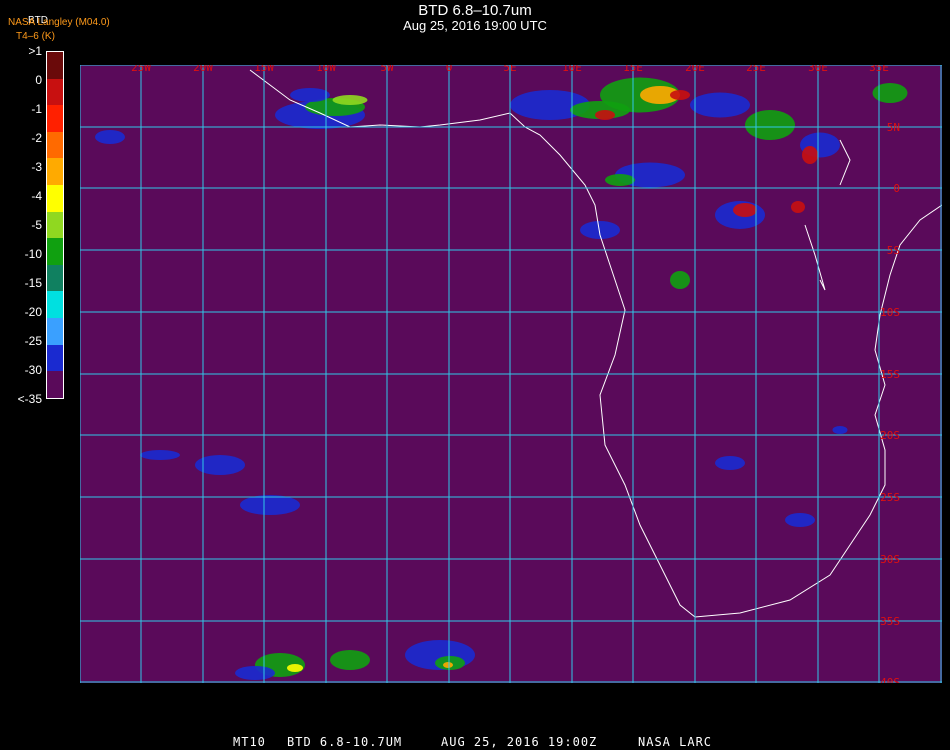 This screenshot has height=750, width=950. Describe the element at coordinates (141, 69) in the screenshot. I see `longitude-label: 25W` at that location.